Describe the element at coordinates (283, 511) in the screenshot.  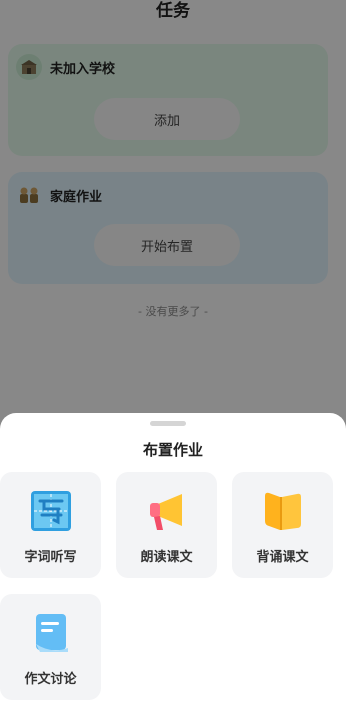
I see `book-icon` at that location.